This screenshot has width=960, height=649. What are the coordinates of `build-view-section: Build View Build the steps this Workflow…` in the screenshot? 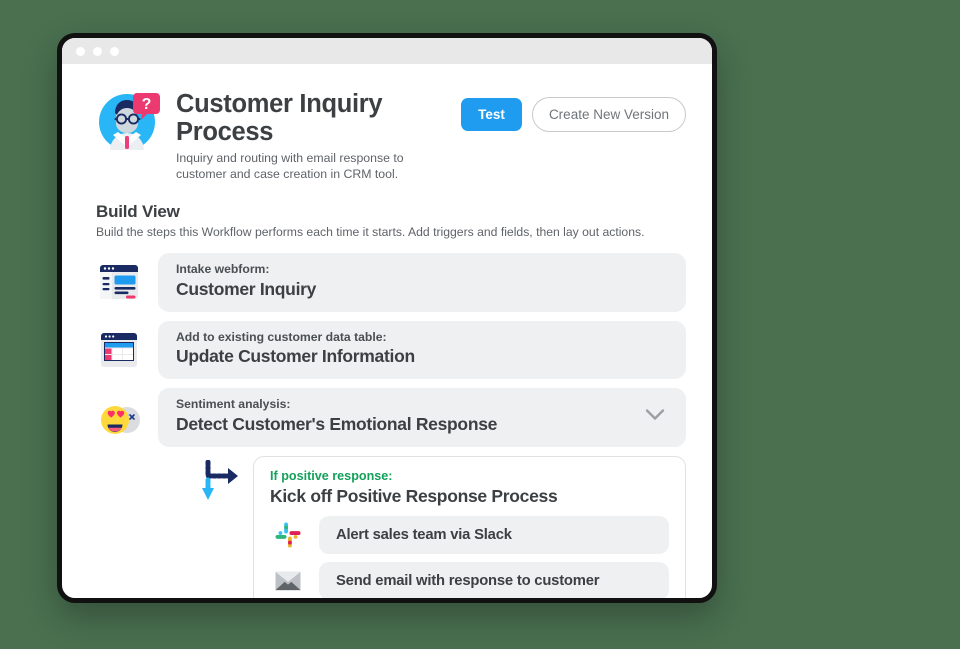 It's located at (391, 220).